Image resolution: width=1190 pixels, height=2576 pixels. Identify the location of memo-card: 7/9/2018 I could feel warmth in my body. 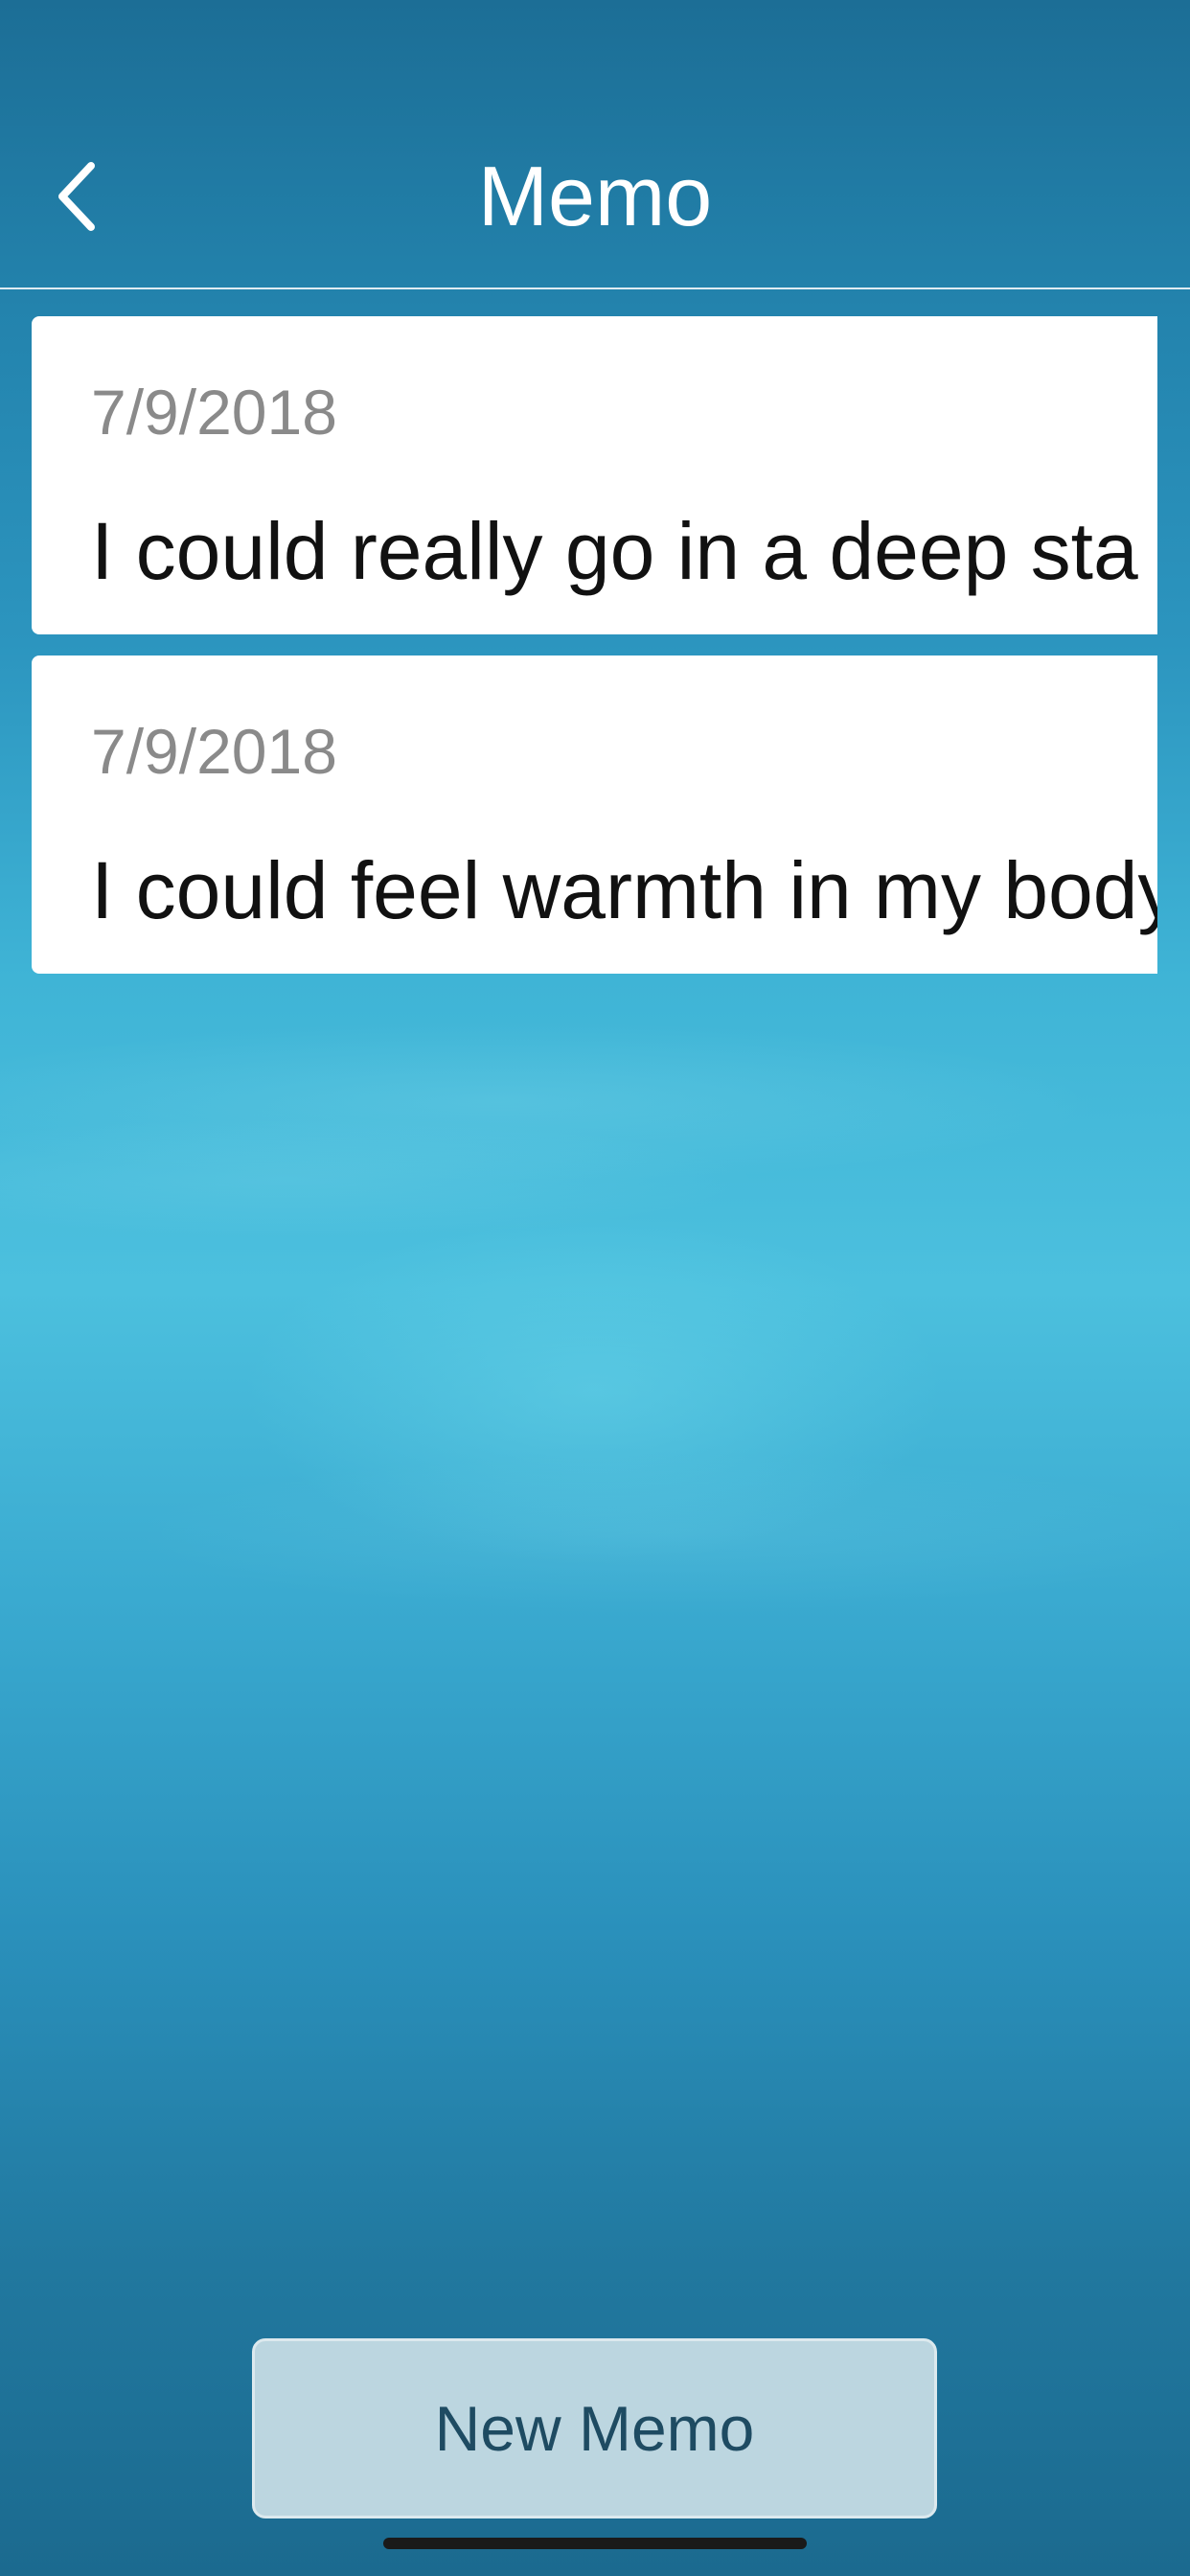
(594, 815).